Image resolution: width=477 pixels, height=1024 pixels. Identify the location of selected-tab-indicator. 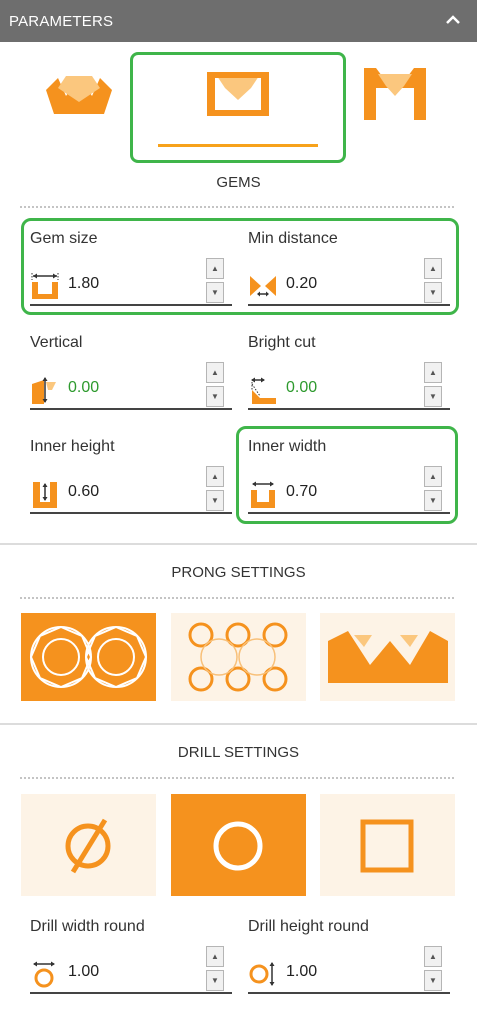
(238, 145).